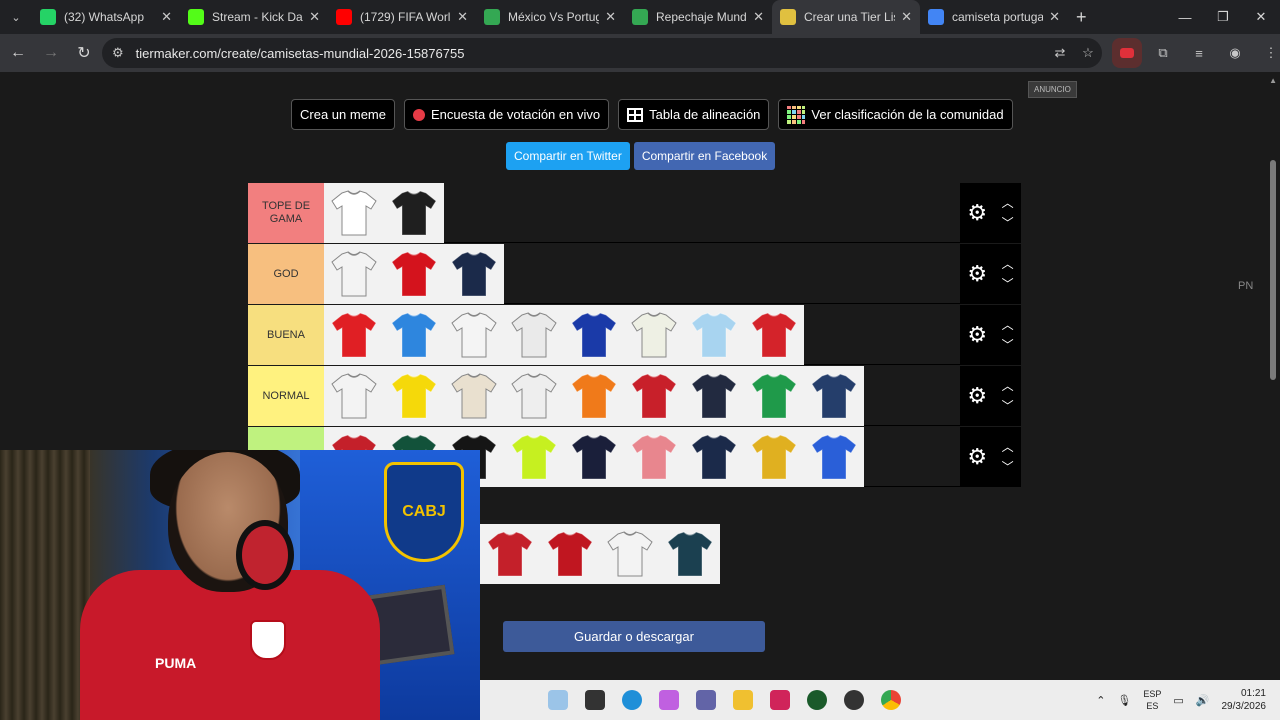 The image size is (1280, 720). What do you see at coordinates (632, 700) in the screenshot?
I see `edge-icon` at bounding box center [632, 700].